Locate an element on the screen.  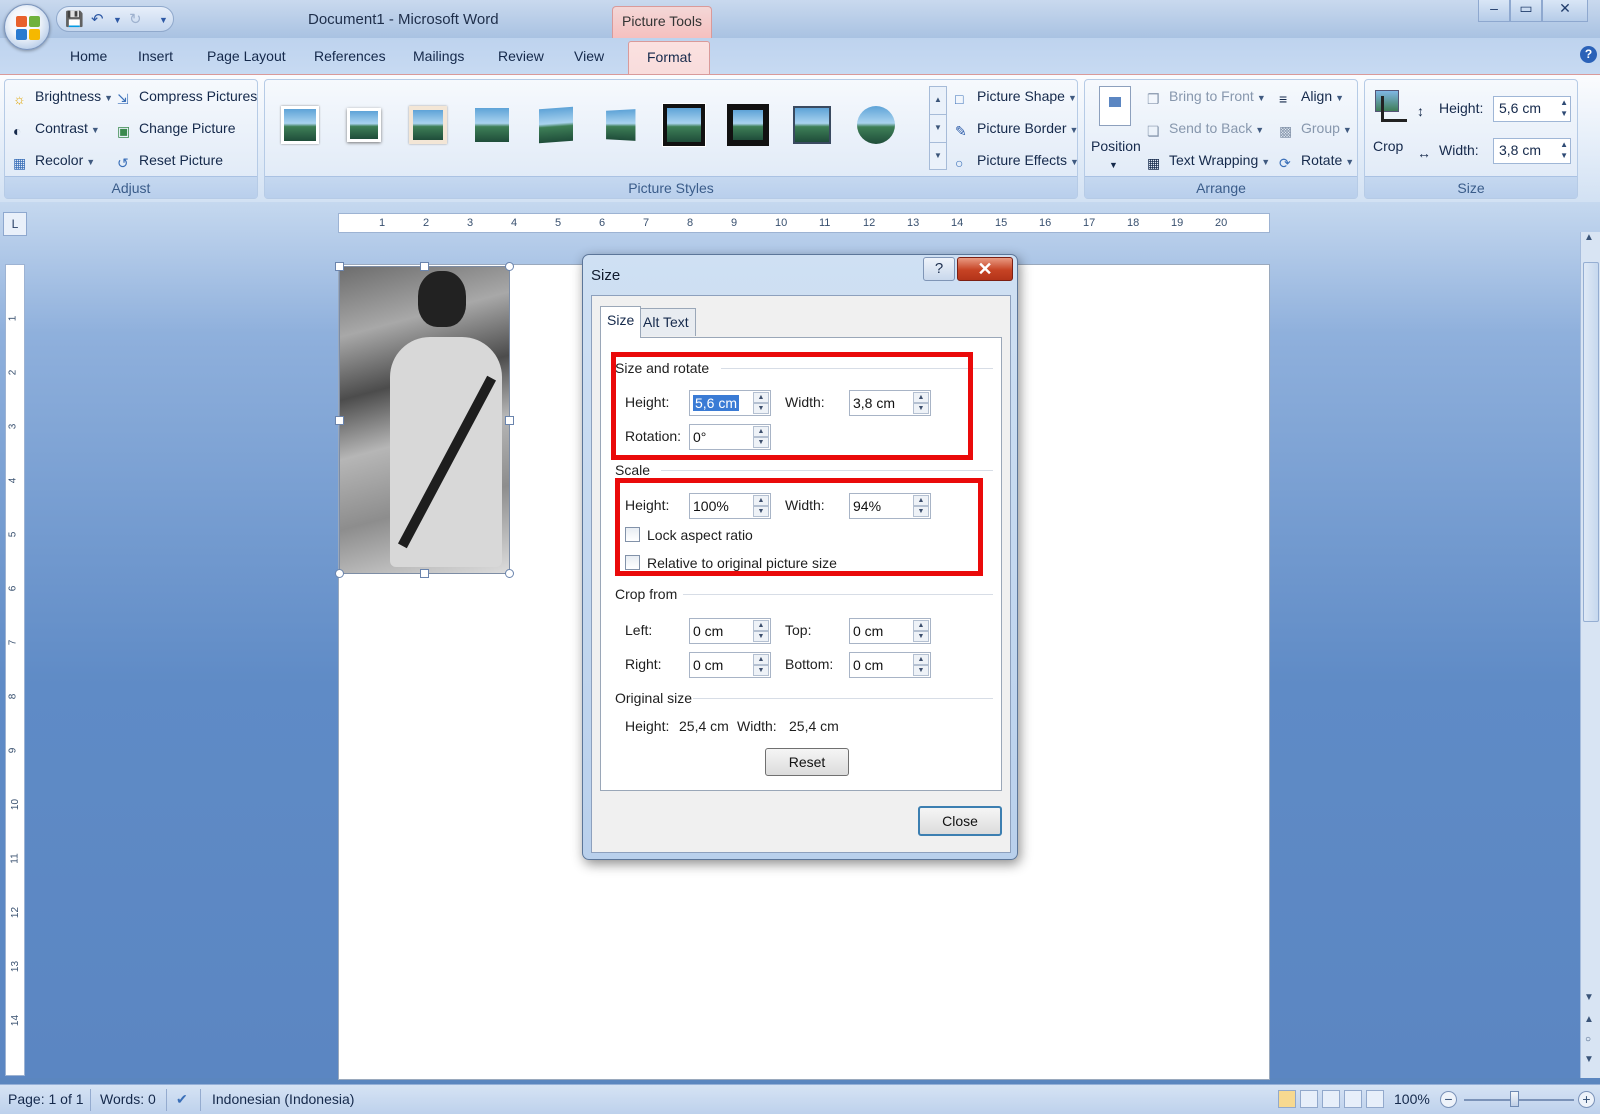
vertical-scrollbar: ▲ ▼ ▲ ○ ▼ is located at coordinates (1590, 655).